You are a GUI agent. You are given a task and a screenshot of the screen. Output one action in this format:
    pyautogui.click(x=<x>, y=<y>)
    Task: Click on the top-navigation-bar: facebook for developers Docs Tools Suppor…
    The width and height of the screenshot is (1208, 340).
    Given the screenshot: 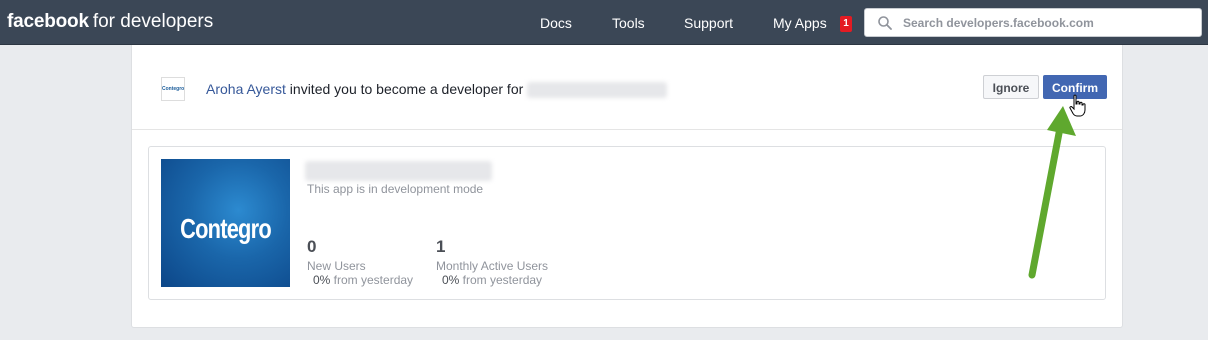 What is the action you would take?
    pyautogui.click(x=604, y=22)
    